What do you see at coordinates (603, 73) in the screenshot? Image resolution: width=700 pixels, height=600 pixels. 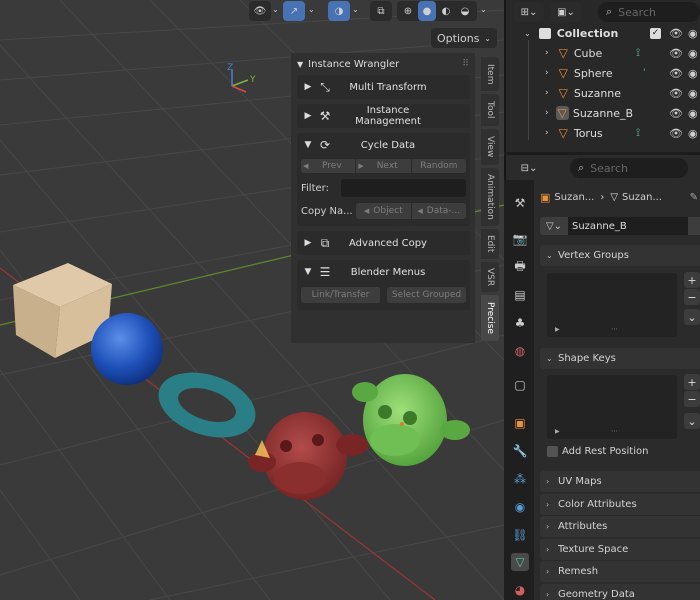 I see `outliner-item-sphere: › ▽ Sphere ' 👁 ◉` at bounding box center [603, 73].